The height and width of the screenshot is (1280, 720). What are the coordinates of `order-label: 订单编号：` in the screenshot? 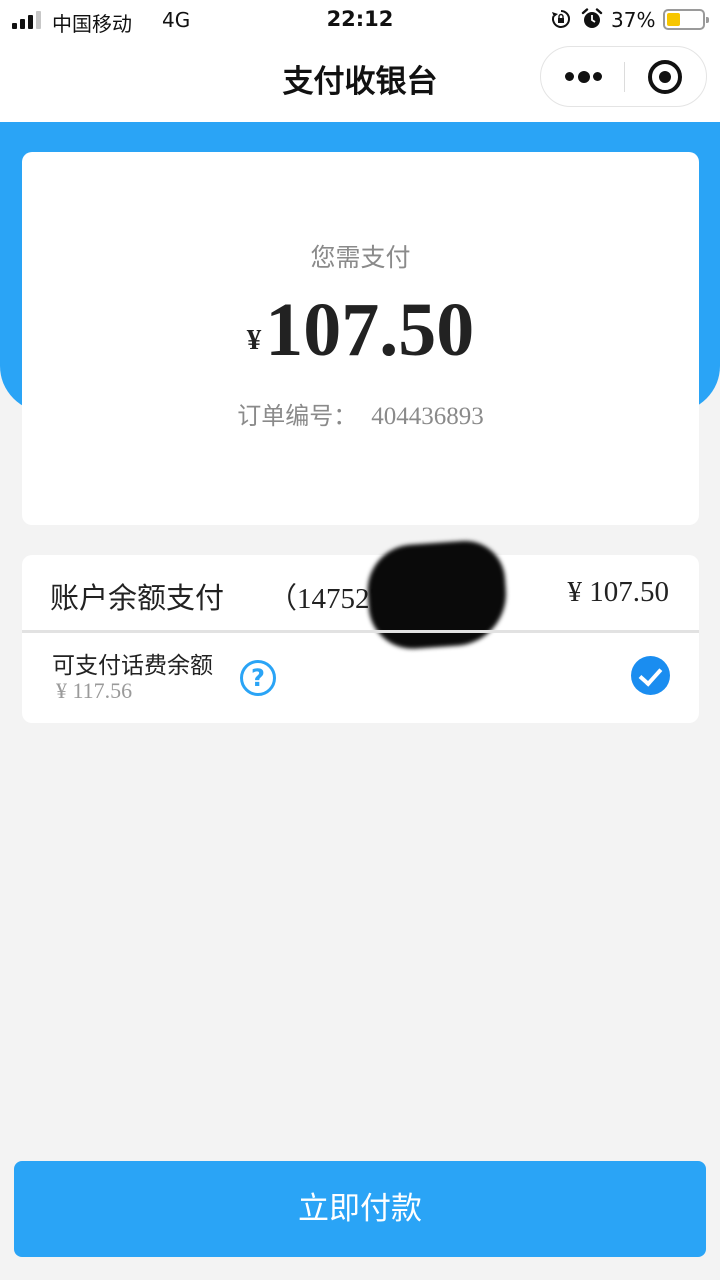 It's located at (297, 416).